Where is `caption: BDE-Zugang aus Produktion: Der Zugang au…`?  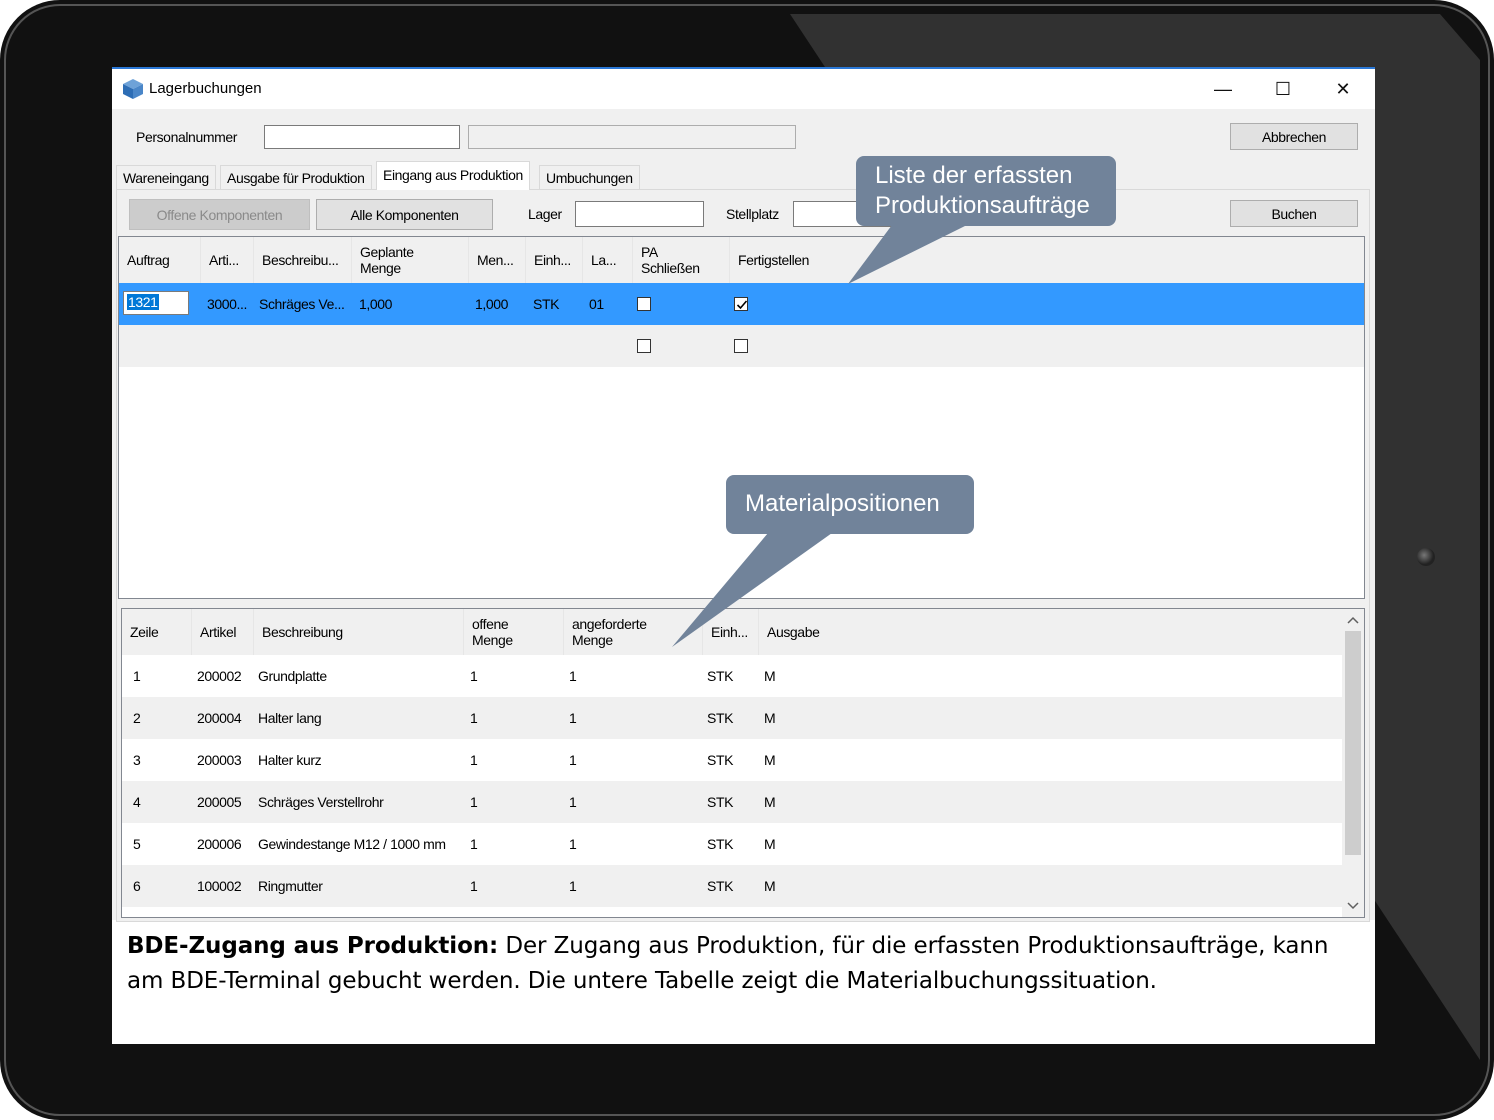 caption: BDE-Zugang aus Produktion: Der Zugang au… is located at coordinates (742, 964).